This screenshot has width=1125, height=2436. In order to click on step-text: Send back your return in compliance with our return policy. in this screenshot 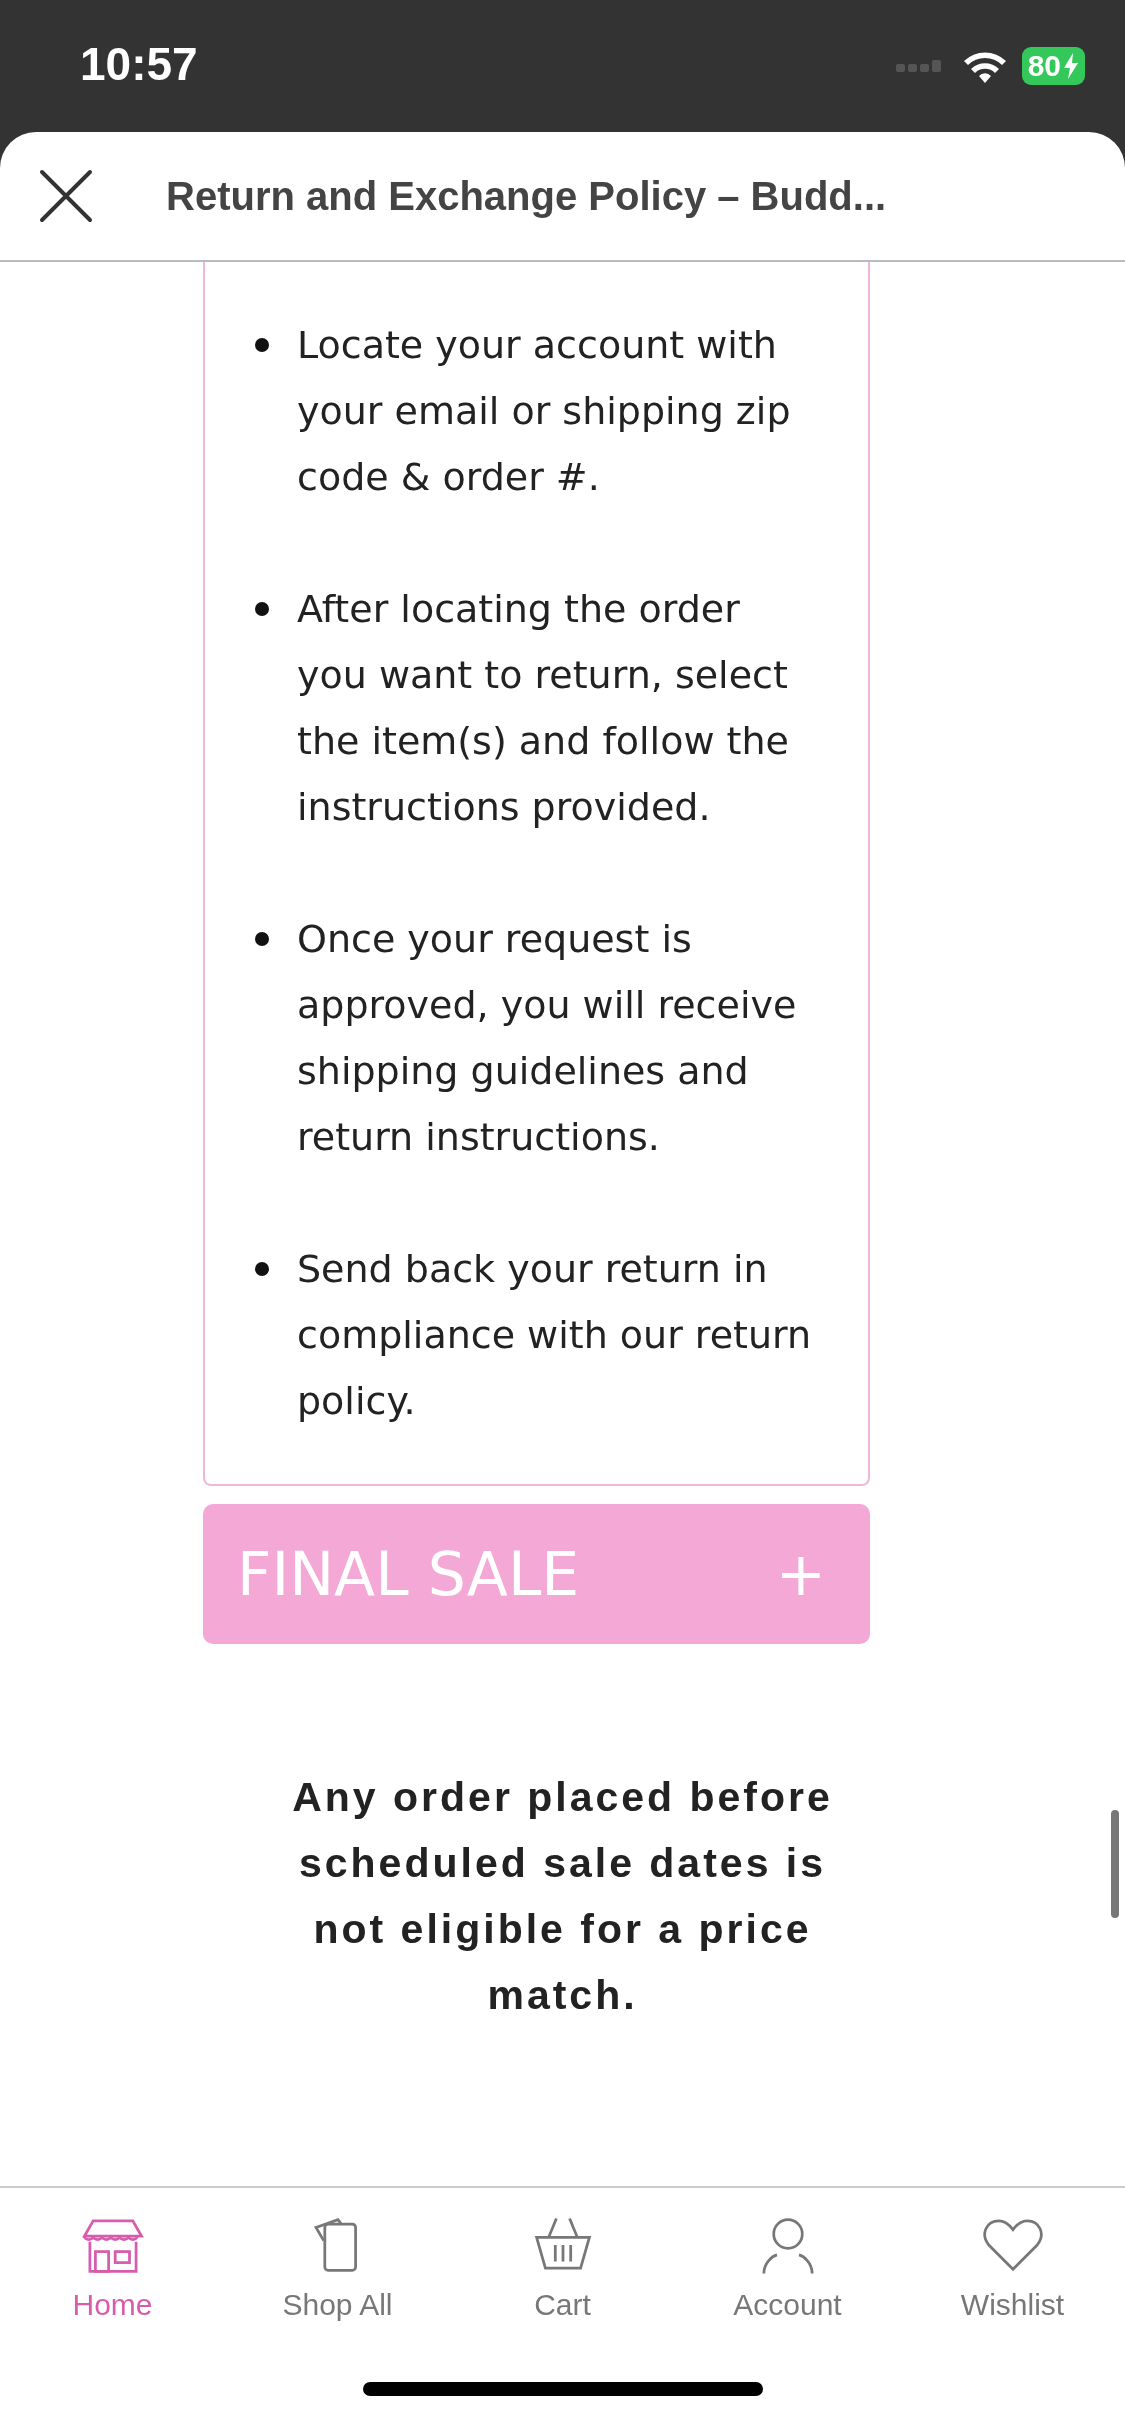, I will do `click(555, 1335)`.